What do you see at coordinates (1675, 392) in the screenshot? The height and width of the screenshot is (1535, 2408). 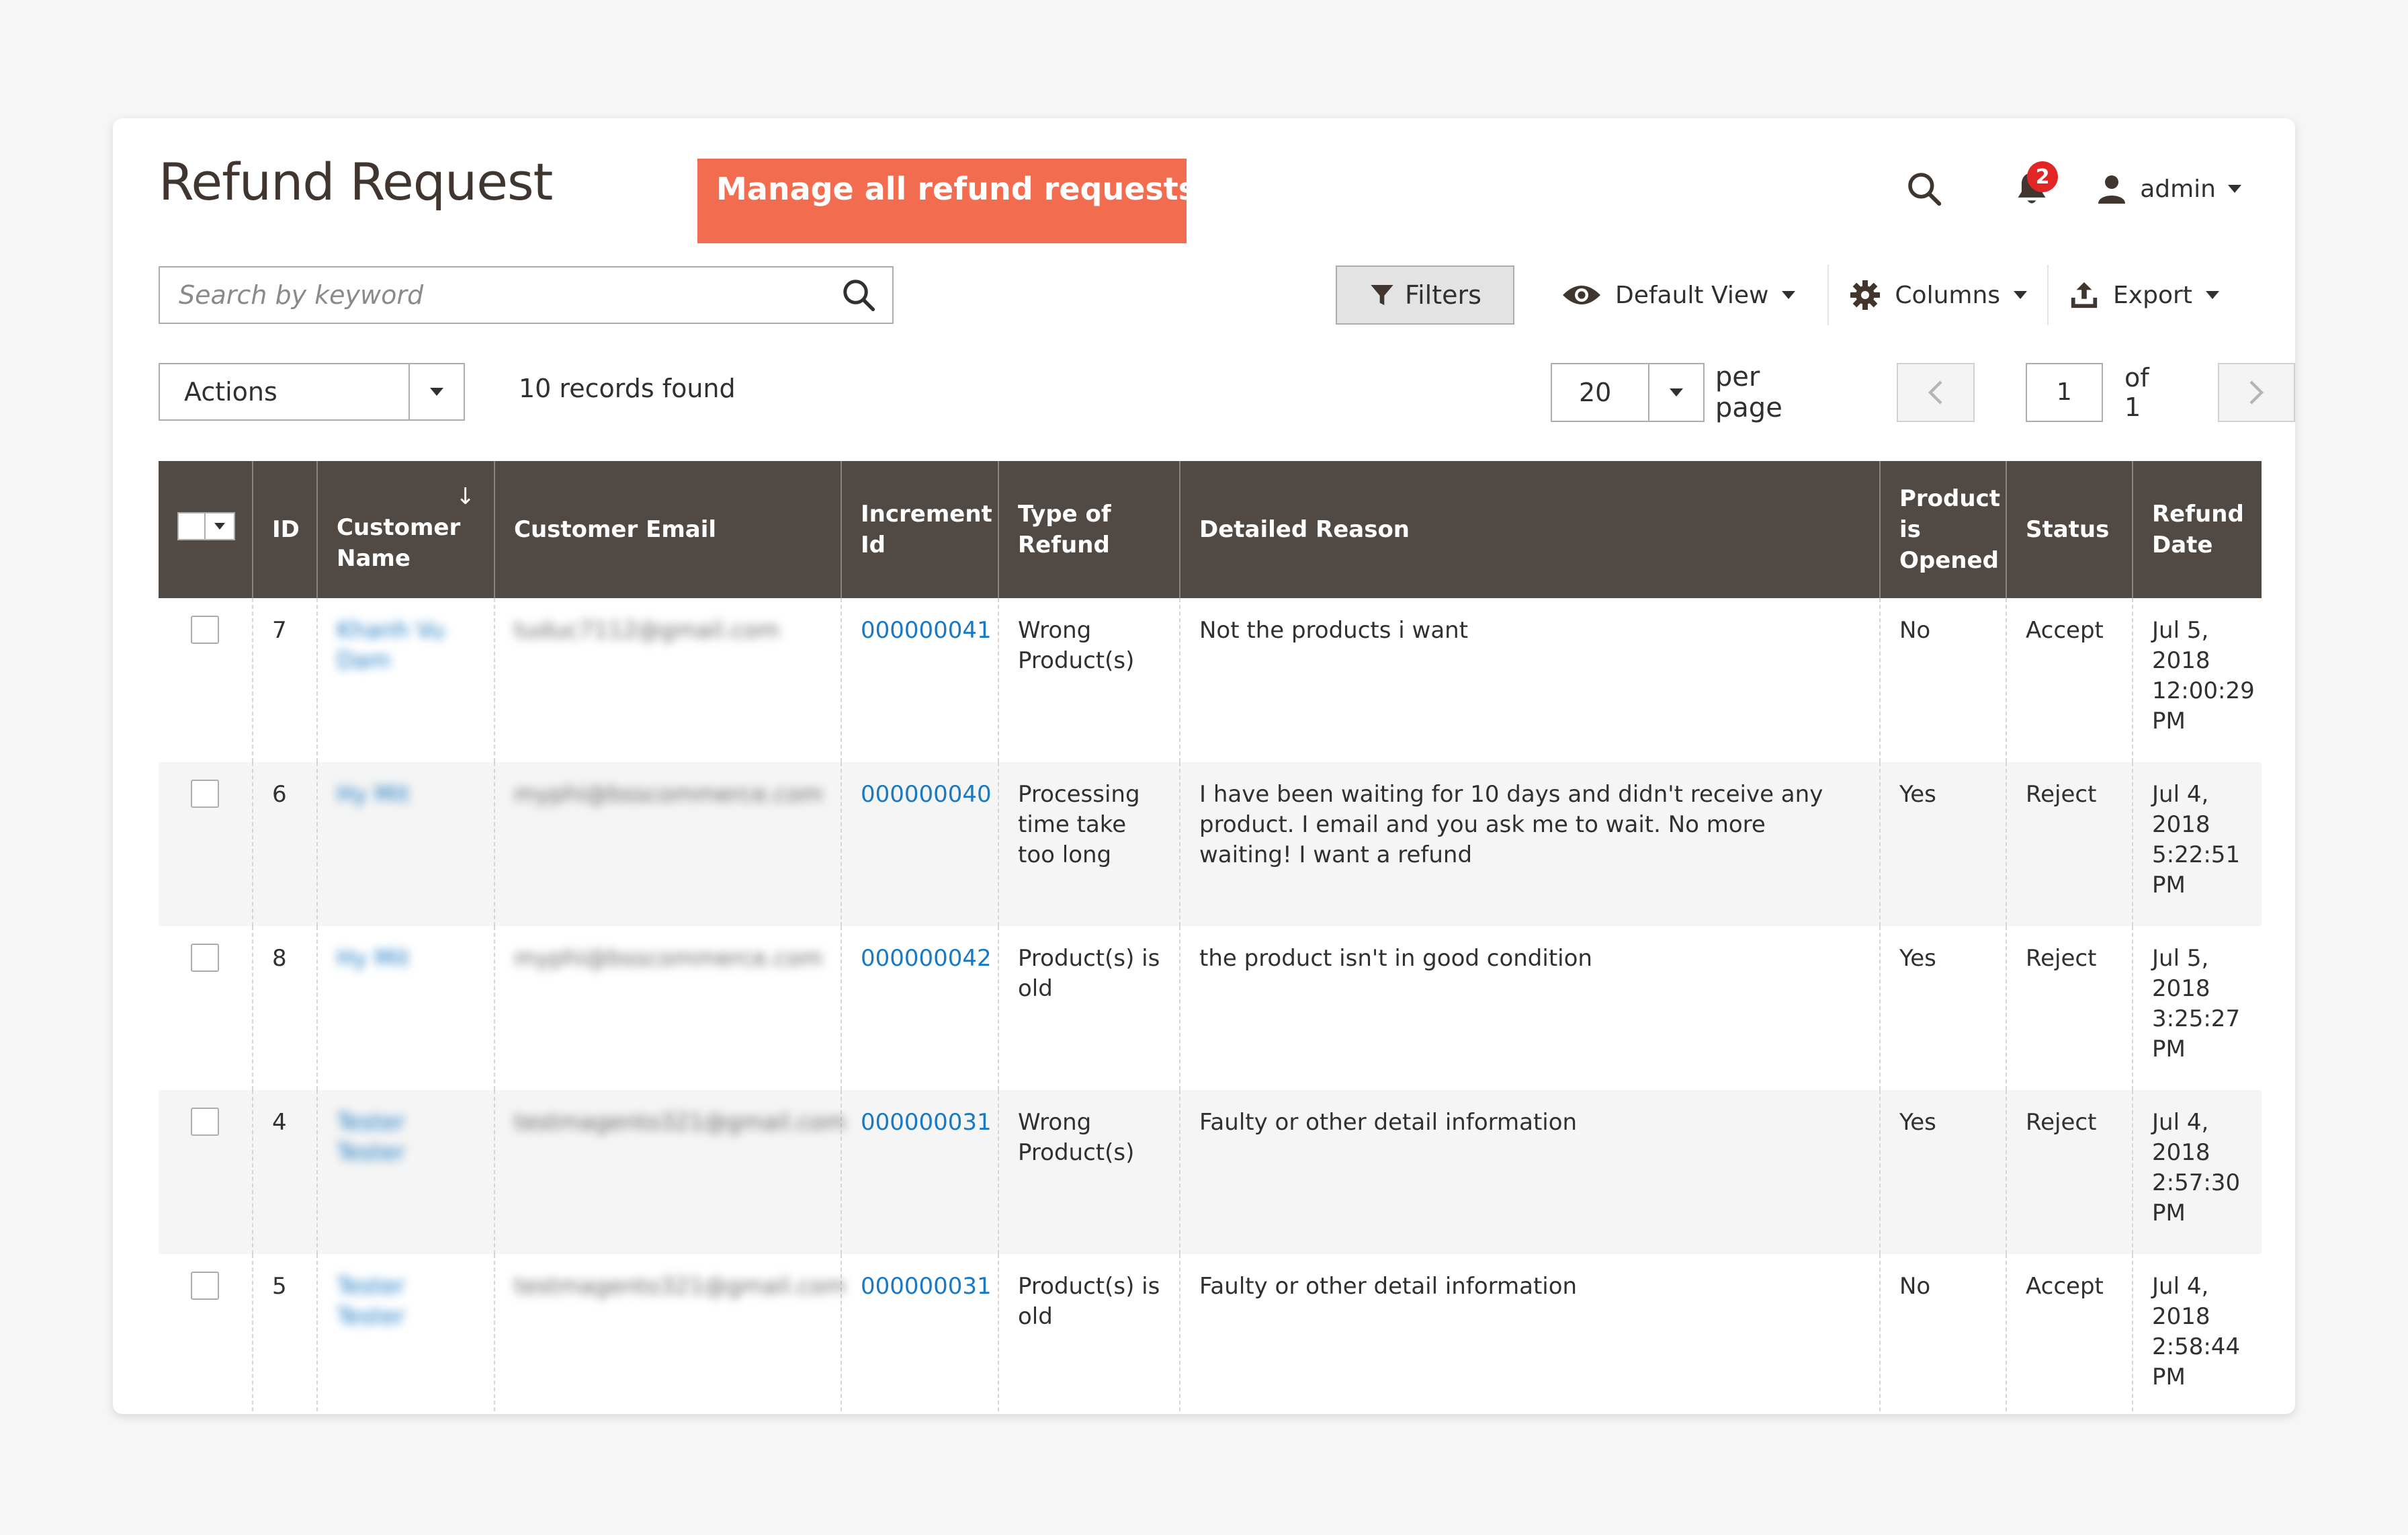 I see `per-page-dropdown-toggle` at bounding box center [1675, 392].